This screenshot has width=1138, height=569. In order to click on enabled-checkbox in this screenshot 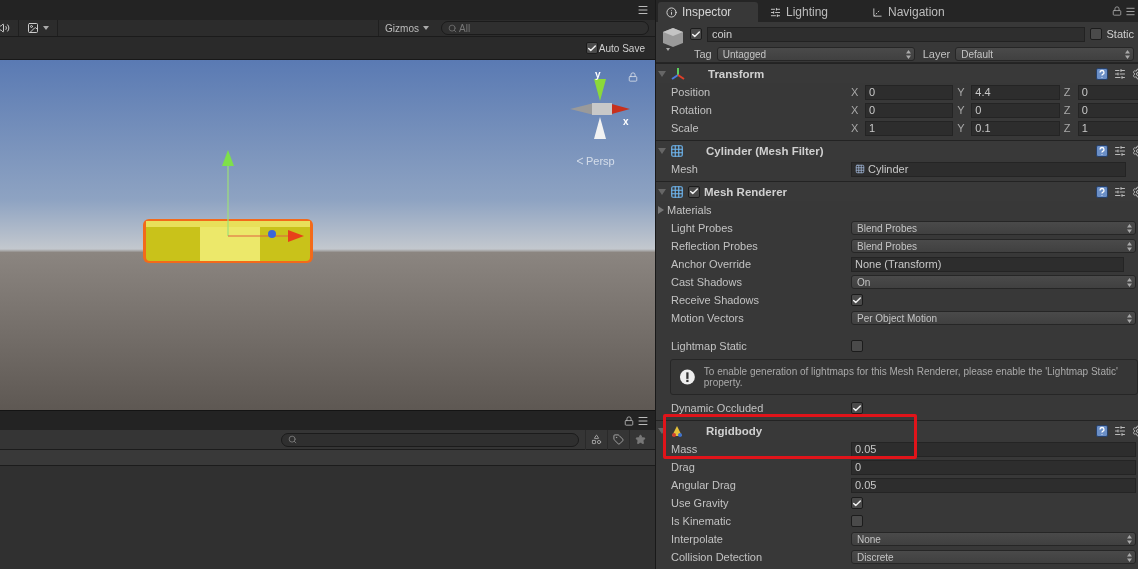, I will do `click(694, 191)`.